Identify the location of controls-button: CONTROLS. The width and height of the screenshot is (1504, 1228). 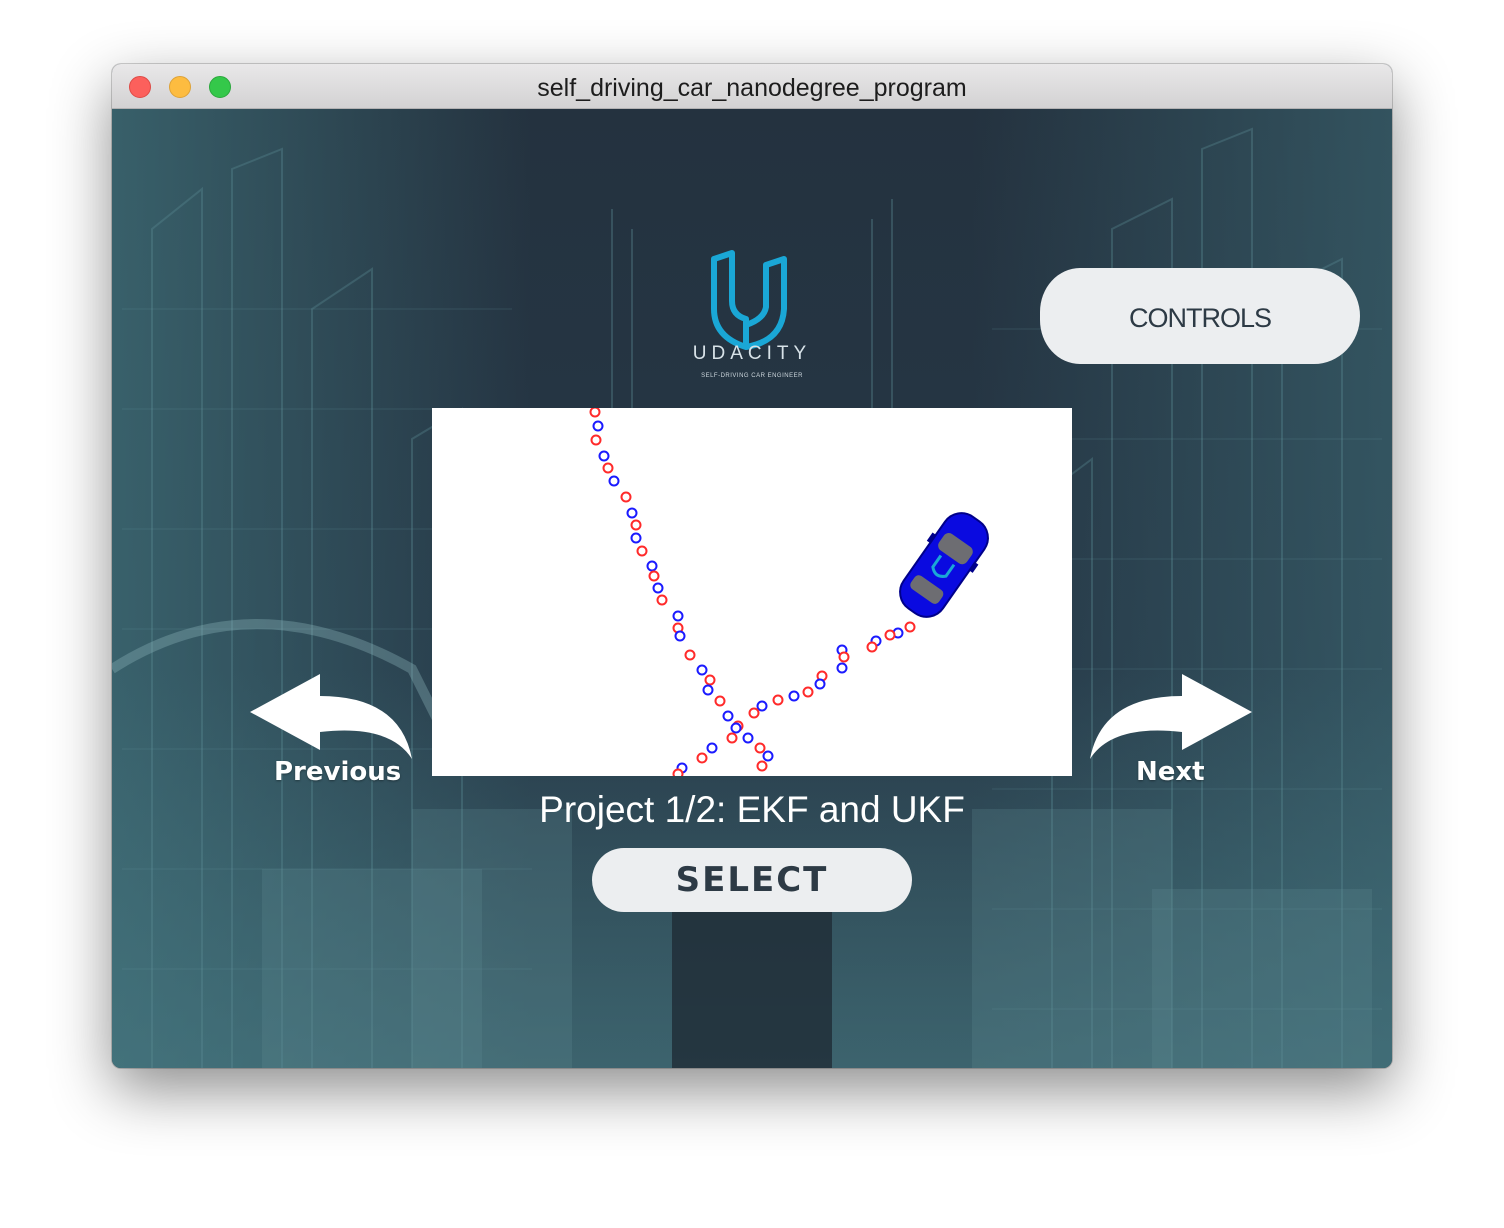
(1200, 316).